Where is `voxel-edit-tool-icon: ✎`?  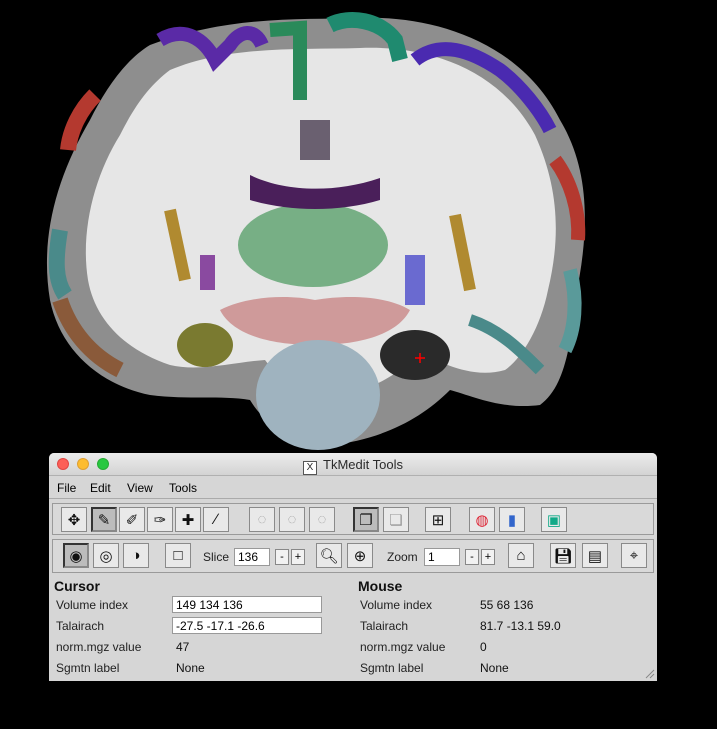
voxel-edit-tool-icon: ✎ is located at coordinates (104, 519).